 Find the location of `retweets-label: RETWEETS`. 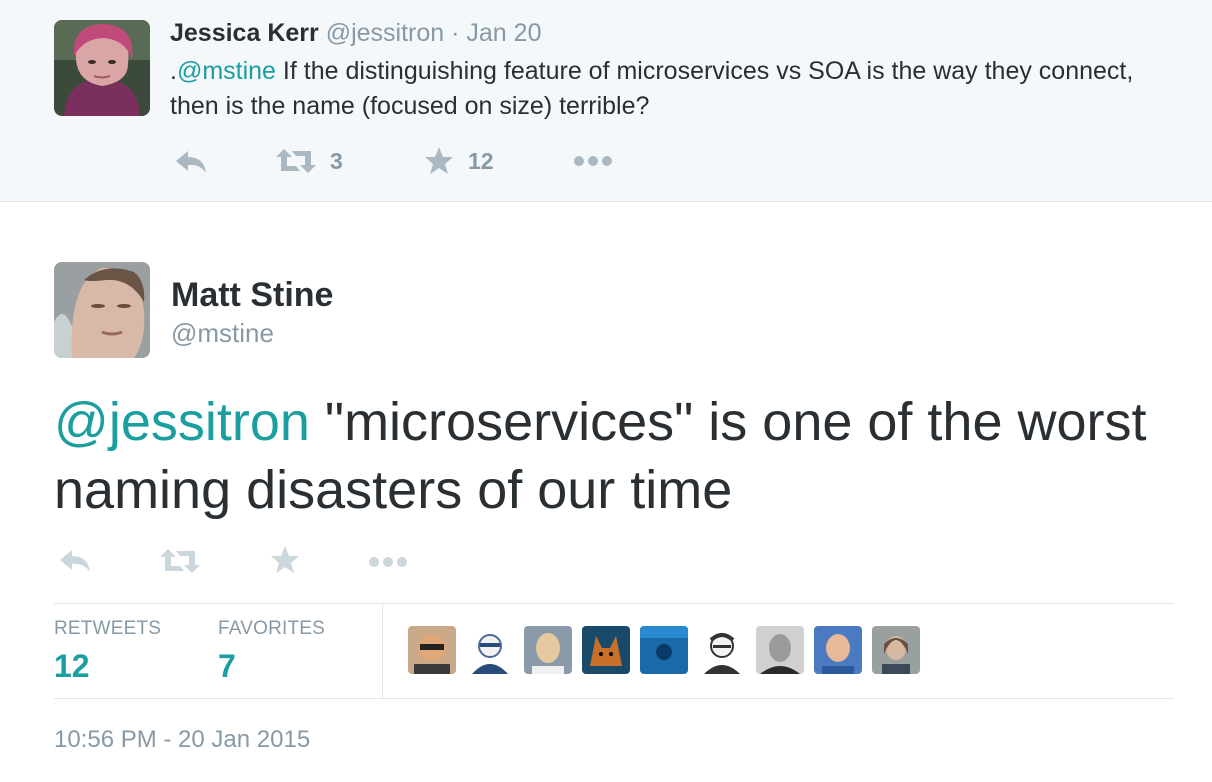

retweets-label: RETWEETS is located at coordinates (108, 628).